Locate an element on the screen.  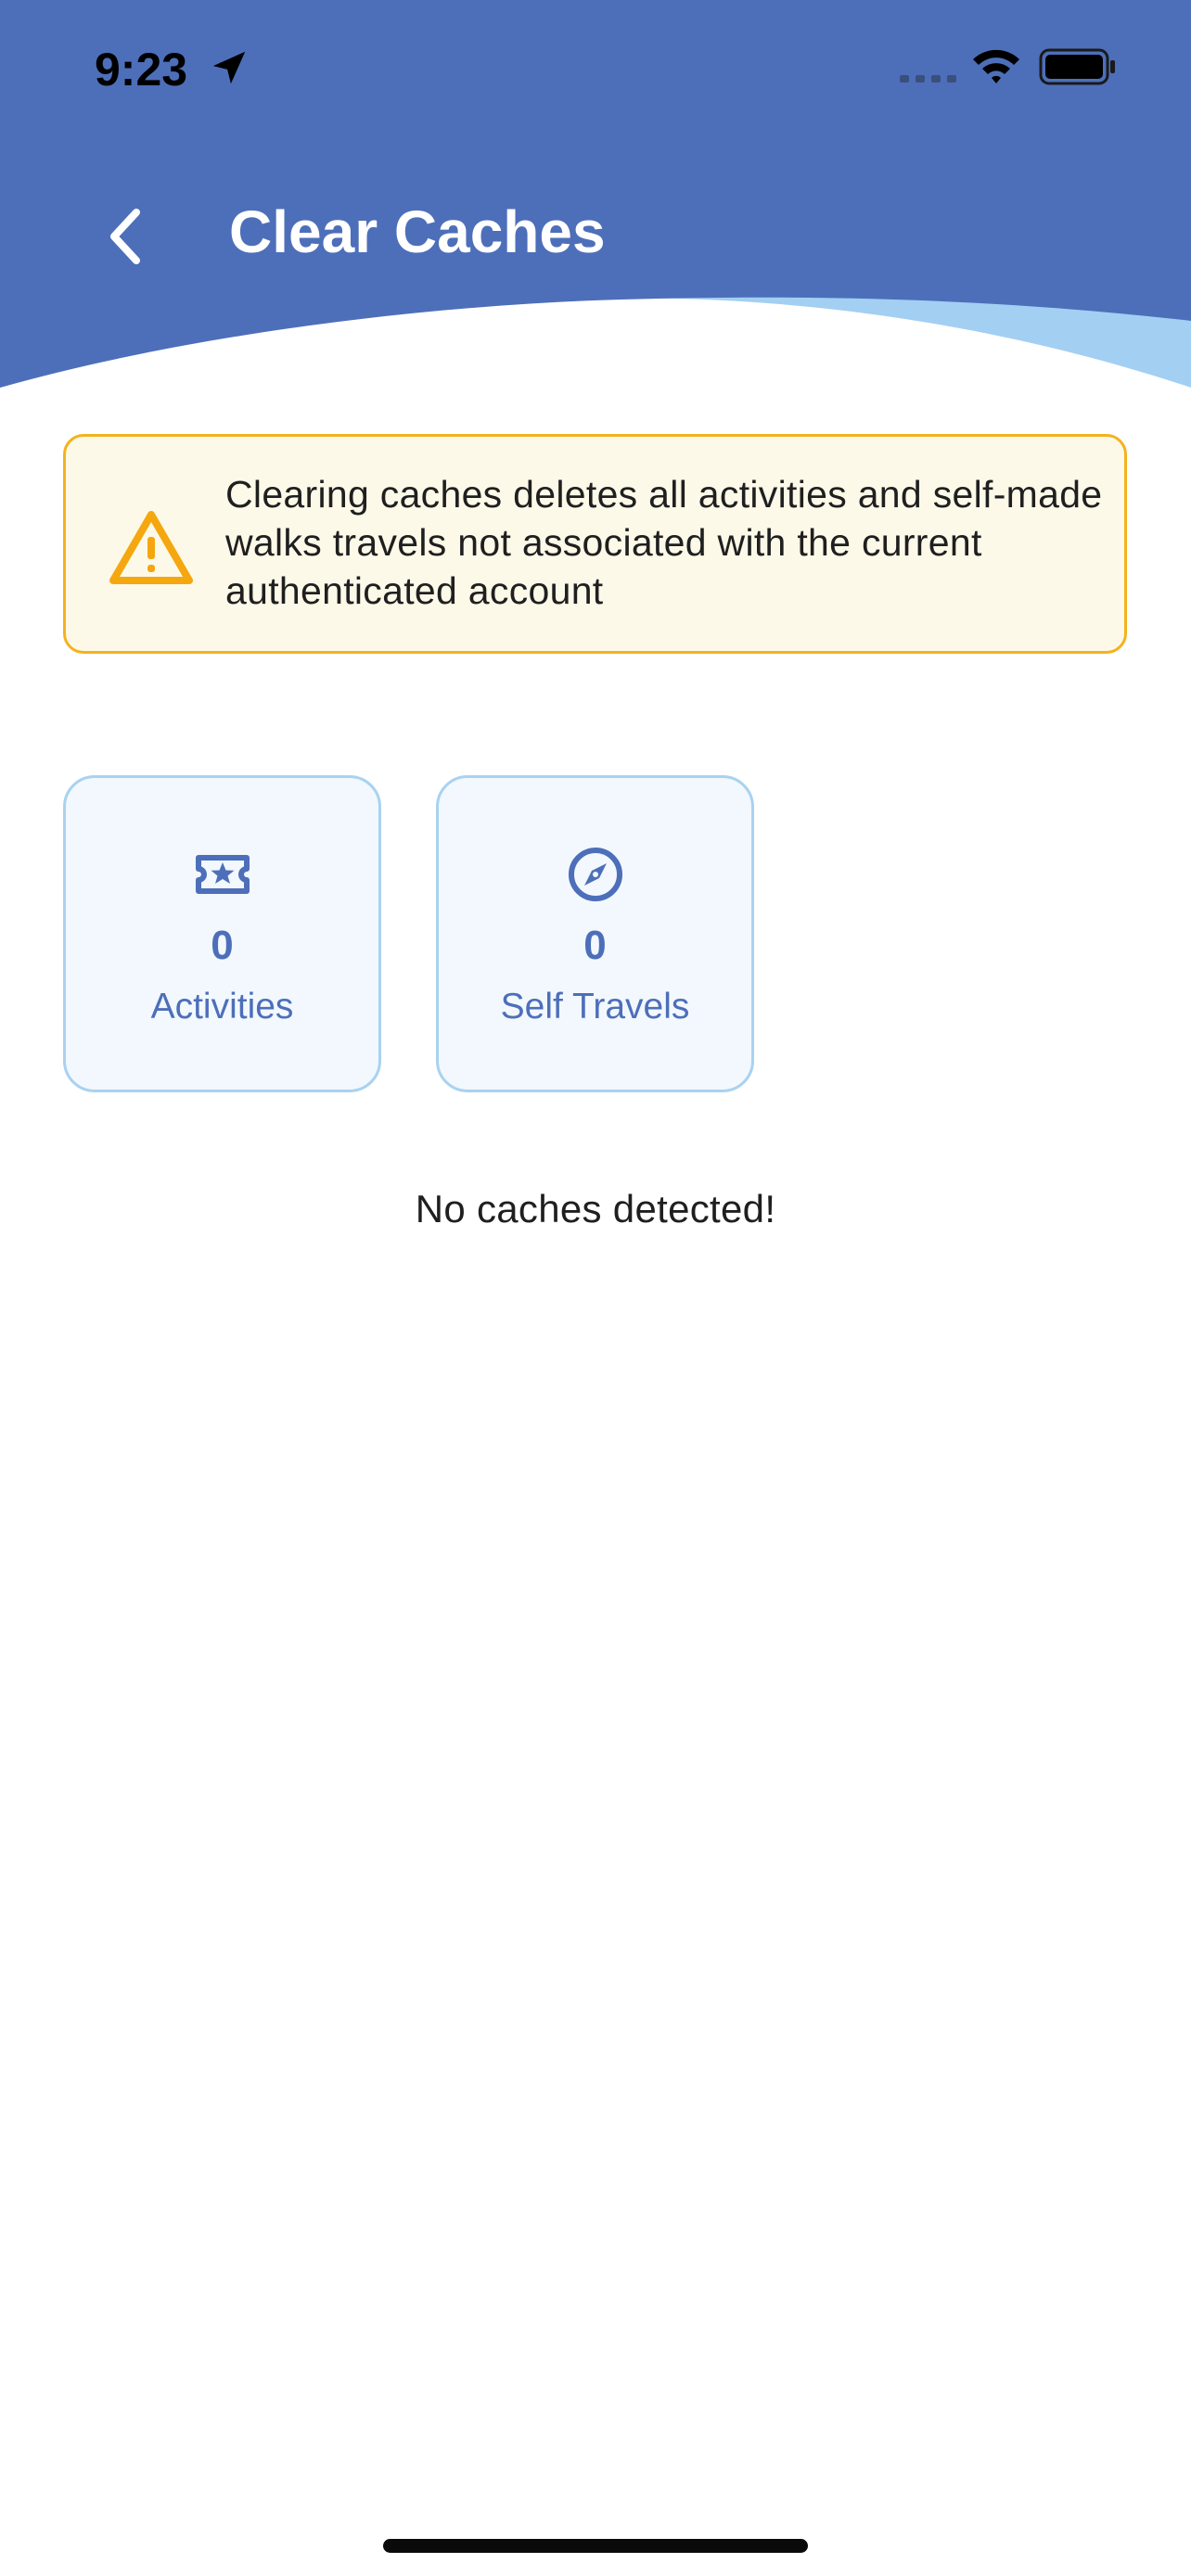
warning-triangle-icon is located at coordinates (151, 548).